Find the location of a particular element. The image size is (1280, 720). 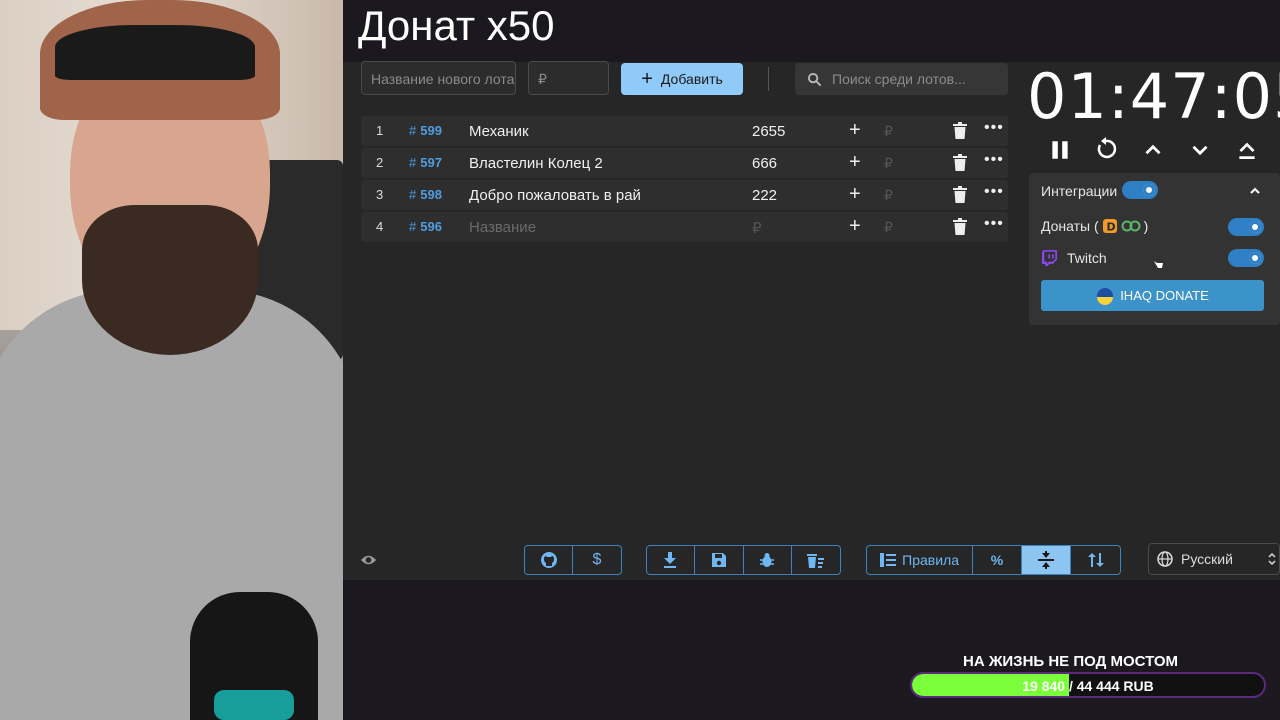

lot-id: #596 is located at coordinates (425, 226).